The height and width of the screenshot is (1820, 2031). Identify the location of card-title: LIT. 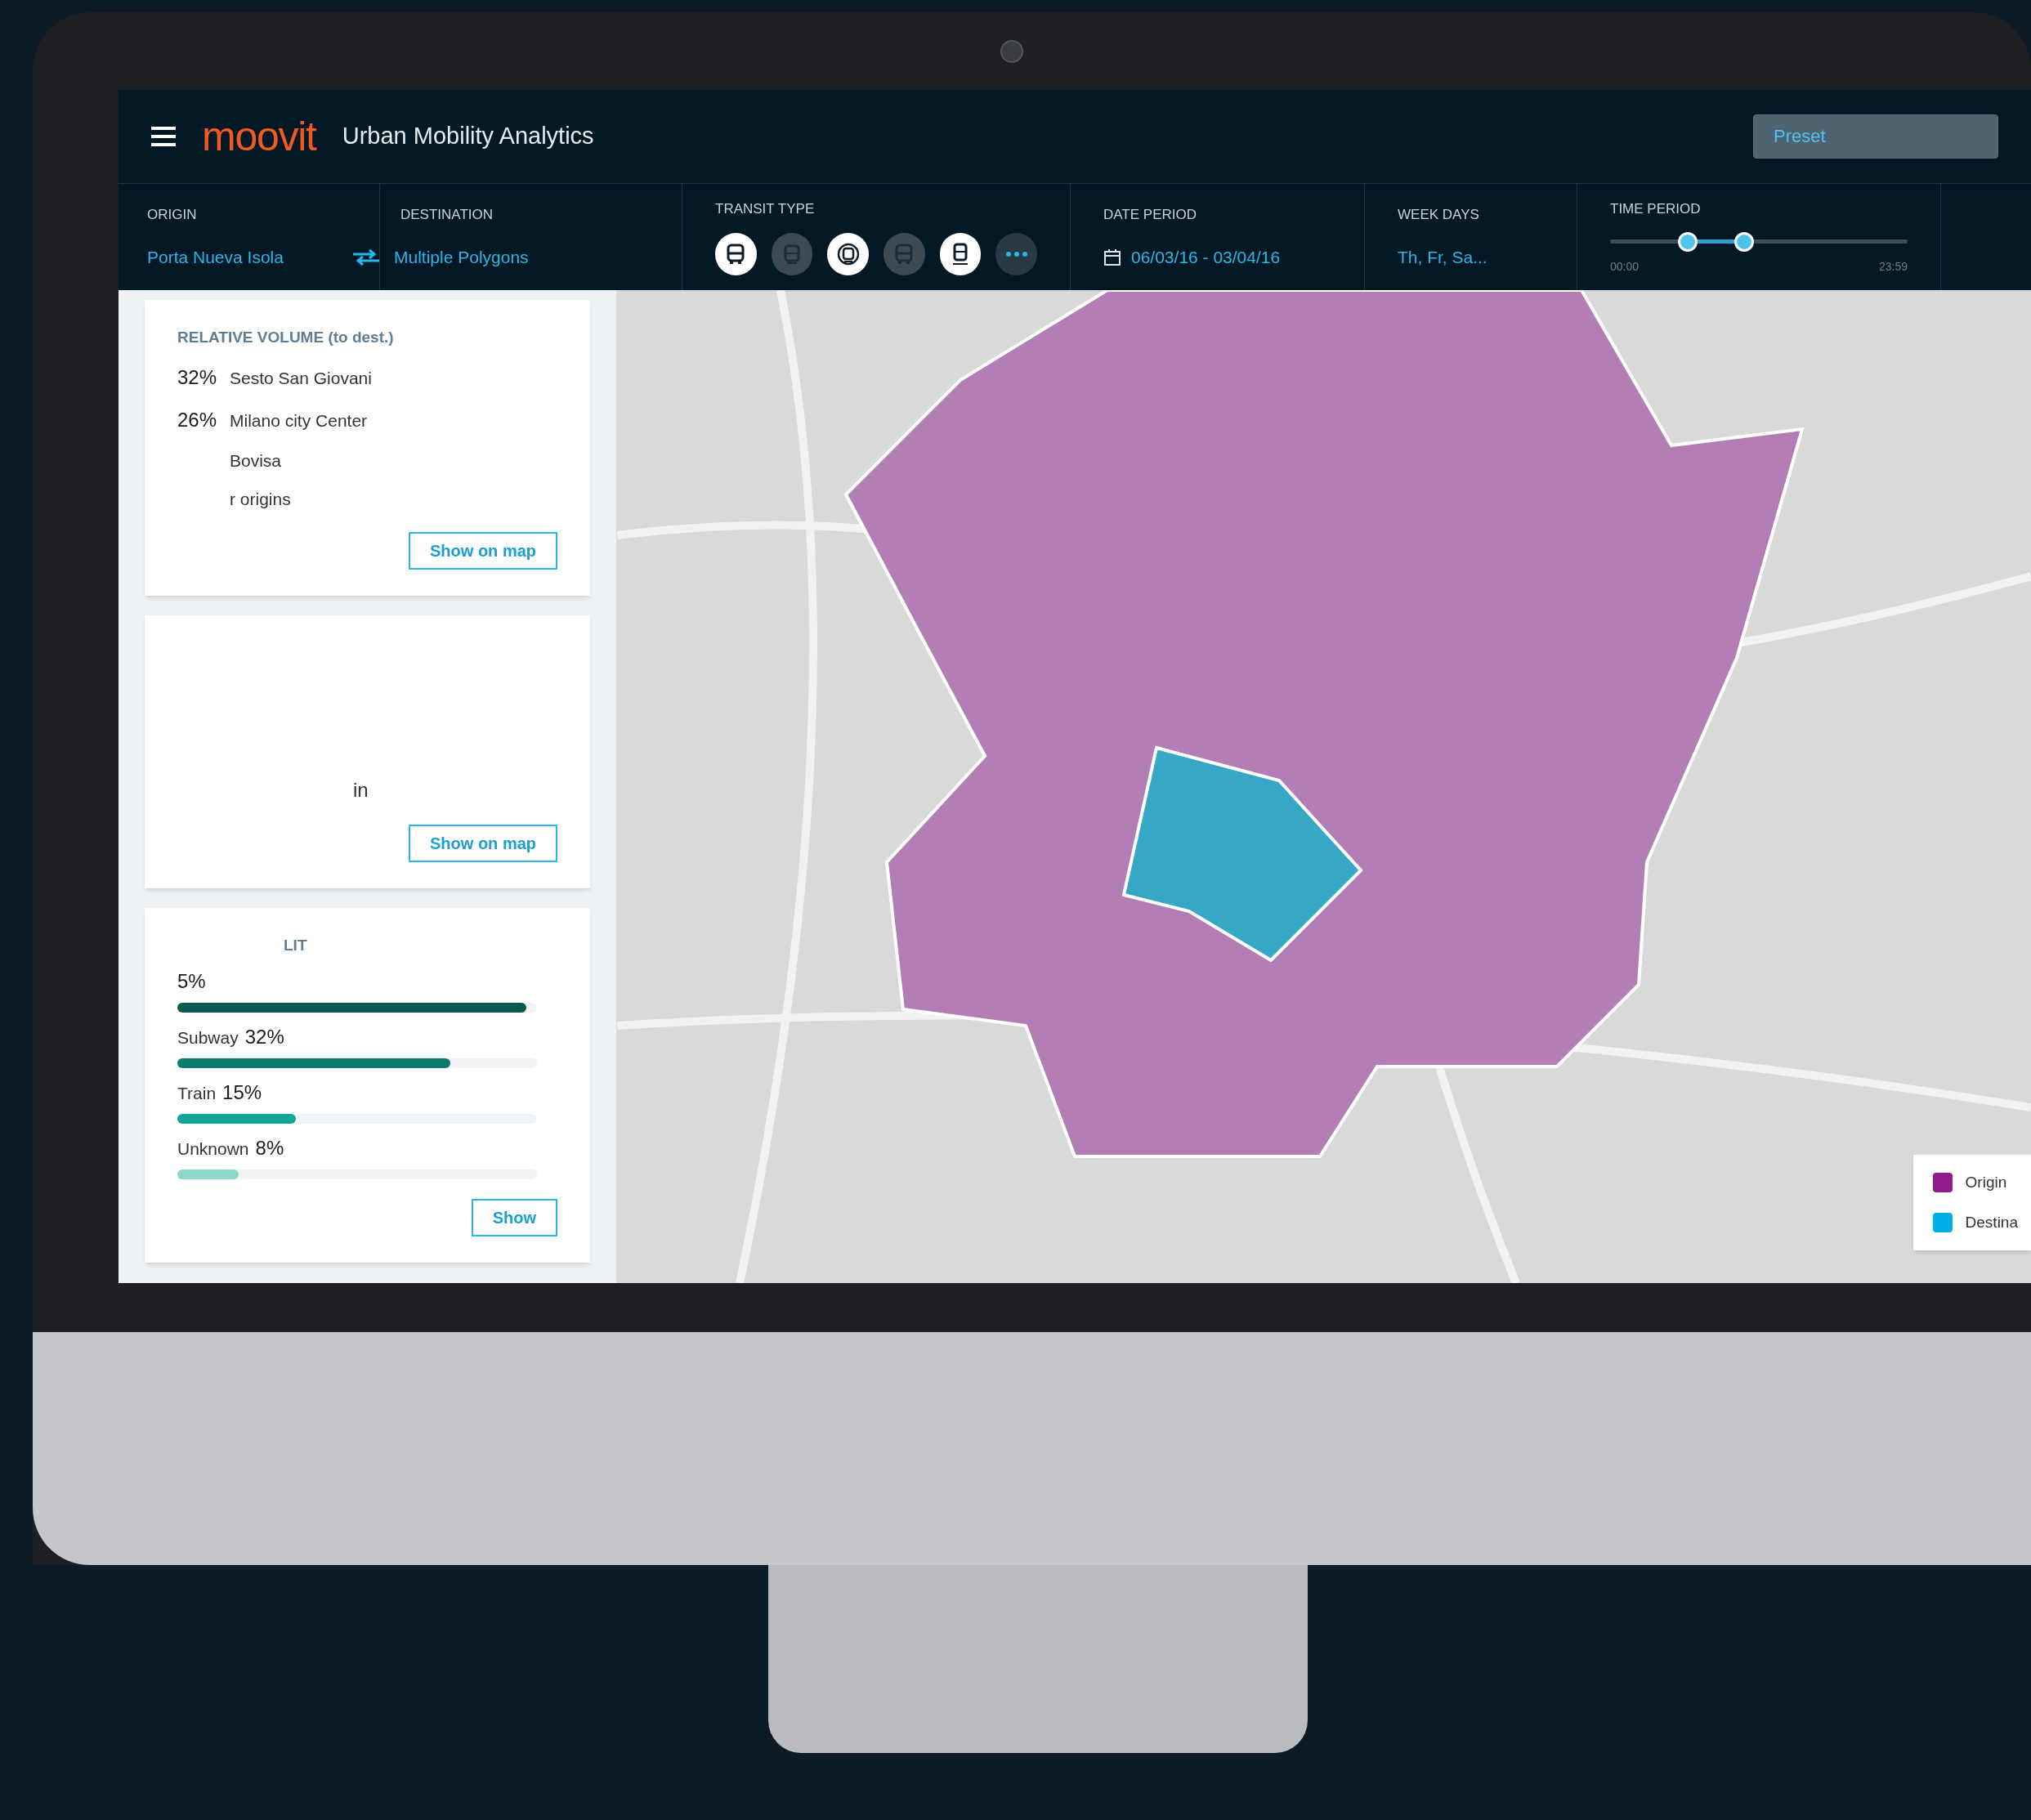
(295, 945).